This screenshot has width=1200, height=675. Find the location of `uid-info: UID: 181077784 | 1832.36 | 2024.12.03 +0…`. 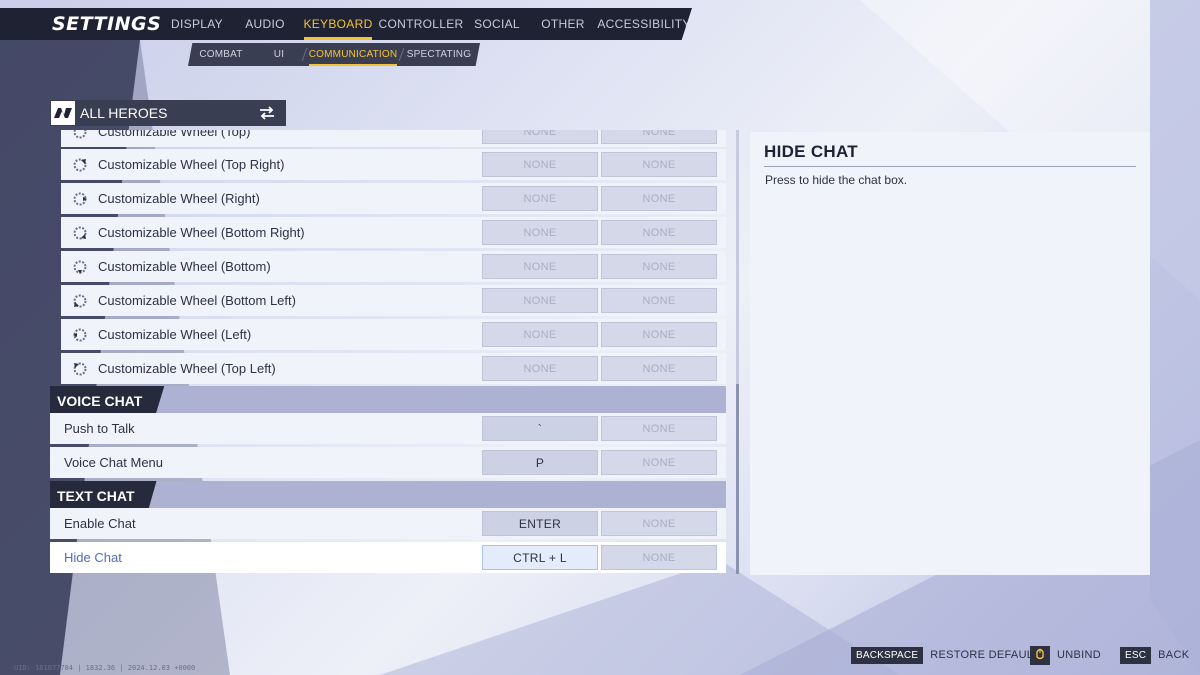

uid-info: UID: 181077784 | 1832.36 | 2024.12.03 +0… is located at coordinates (105, 668).